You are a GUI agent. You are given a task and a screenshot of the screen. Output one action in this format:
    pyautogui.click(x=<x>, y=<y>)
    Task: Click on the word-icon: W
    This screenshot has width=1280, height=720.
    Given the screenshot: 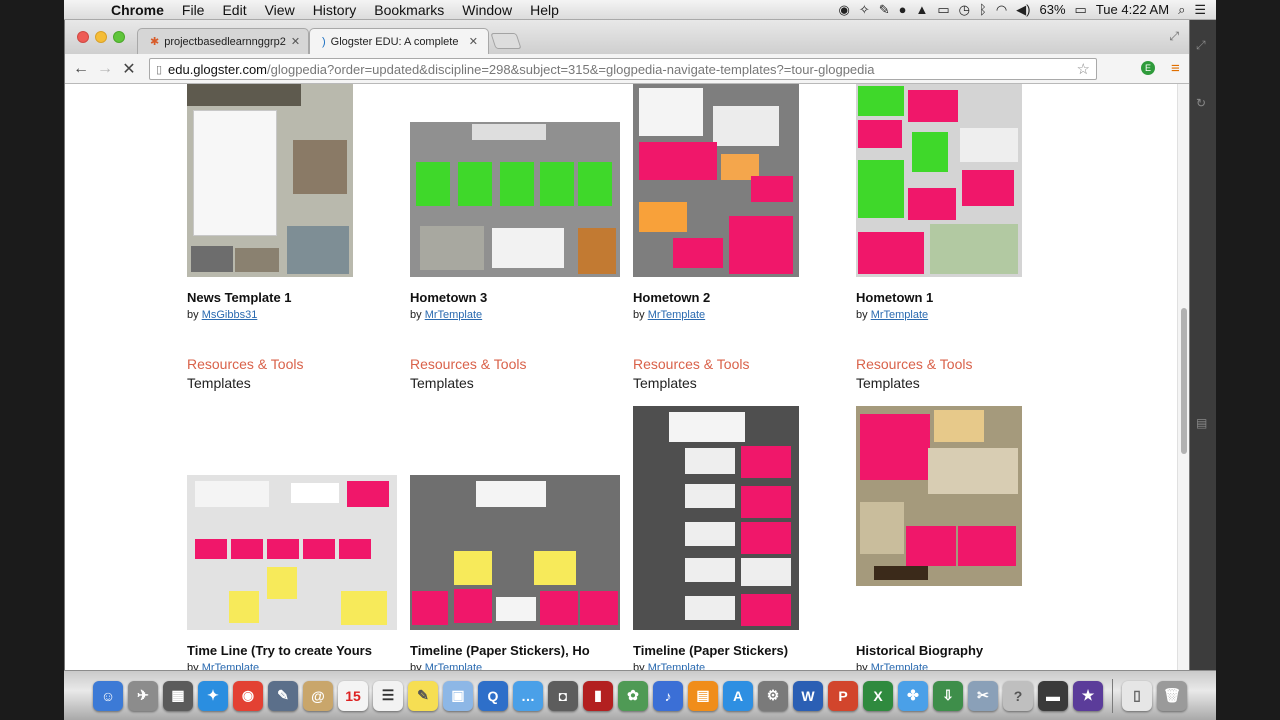 What is the action you would take?
    pyautogui.click(x=808, y=695)
    